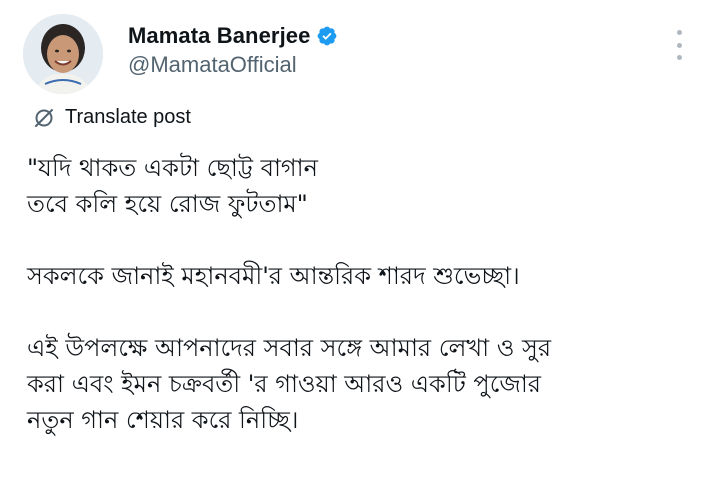  I want to click on avatar, so click(63, 54).